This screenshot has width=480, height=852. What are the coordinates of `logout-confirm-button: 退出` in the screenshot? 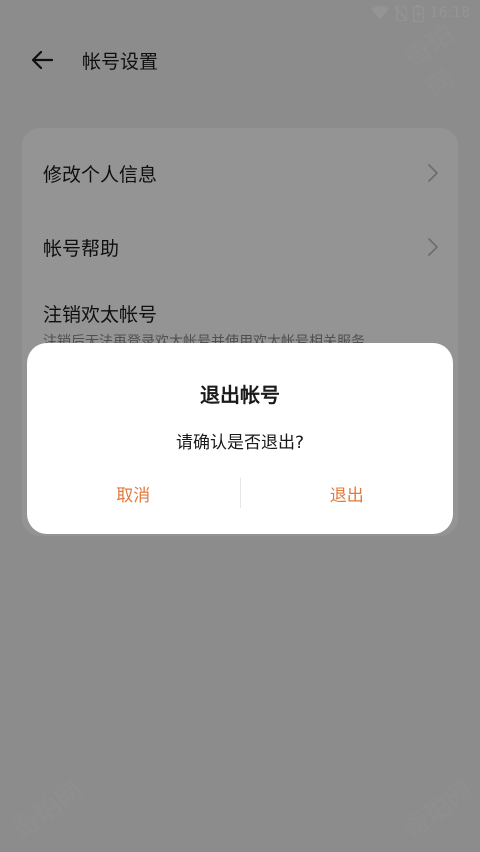 It's located at (347, 493).